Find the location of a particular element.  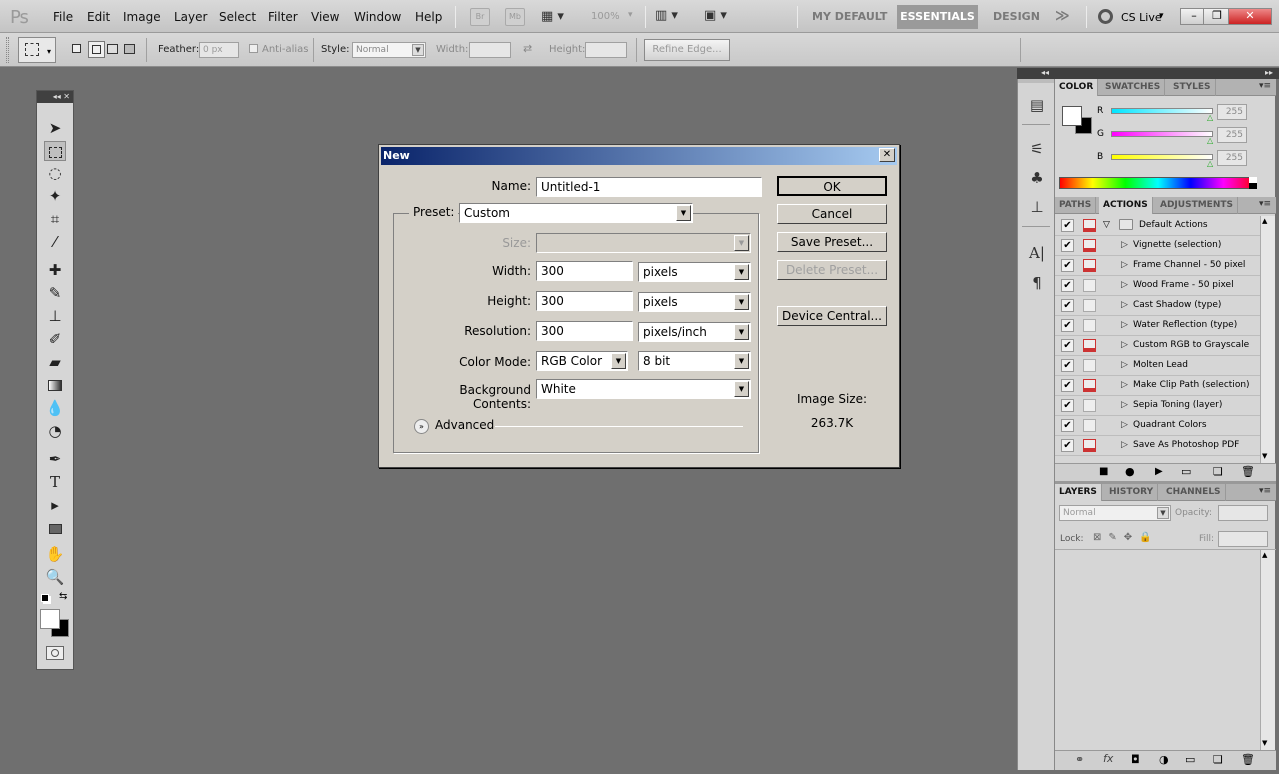

delete-layer-icon: 🗑 is located at coordinates (1248, 759).